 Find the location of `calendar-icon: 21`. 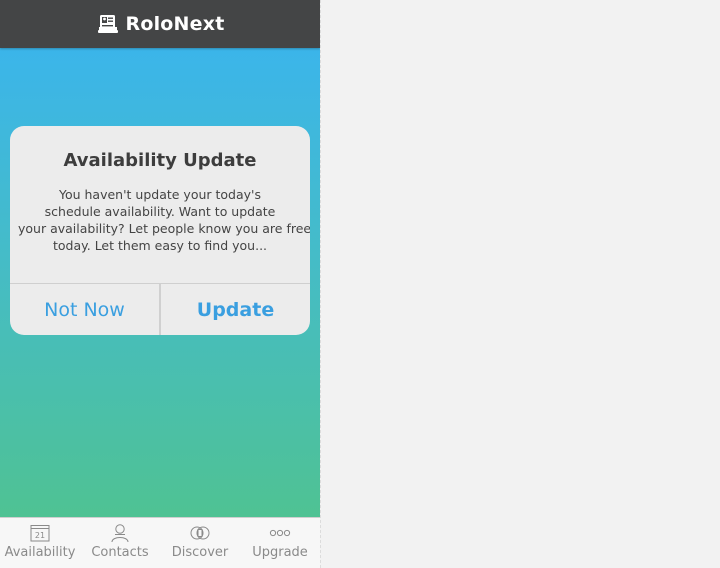

calendar-icon: 21 is located at coordinates (40, 533).